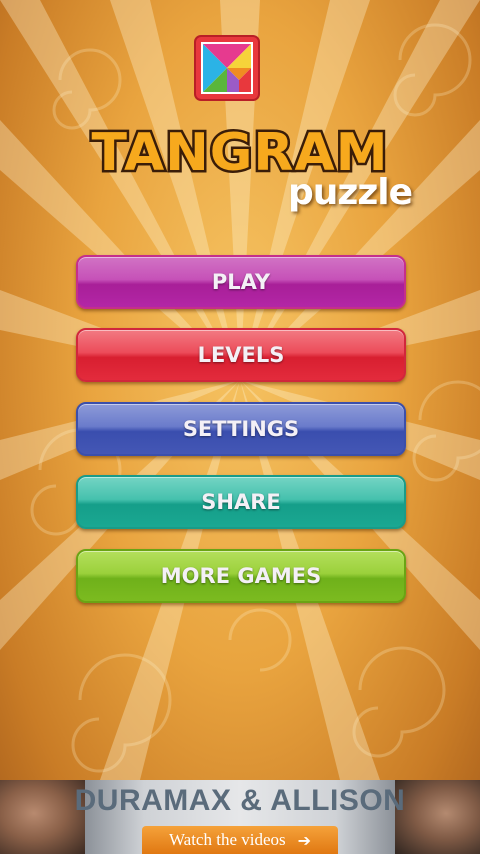  Describe the element at coordinates (304, 840) in the screenshot. I see `arrow-right-icon: ➔` at that location.